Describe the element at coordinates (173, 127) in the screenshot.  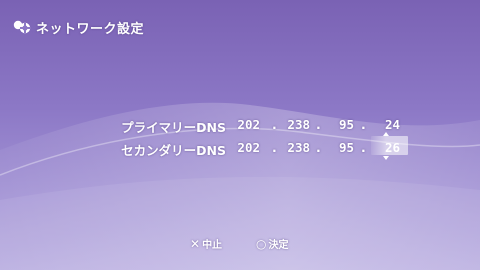
I see `primary-dns-label: プライマリーDNS` at that location.